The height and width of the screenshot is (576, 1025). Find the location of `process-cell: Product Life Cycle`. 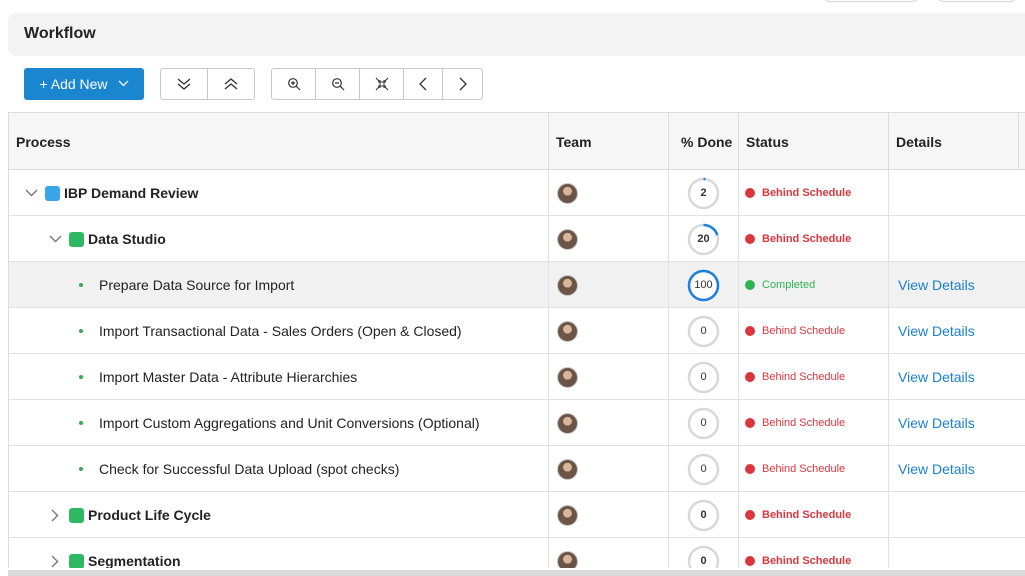

process-cell: Product Life Cycle is located at coordinates (279, 515).